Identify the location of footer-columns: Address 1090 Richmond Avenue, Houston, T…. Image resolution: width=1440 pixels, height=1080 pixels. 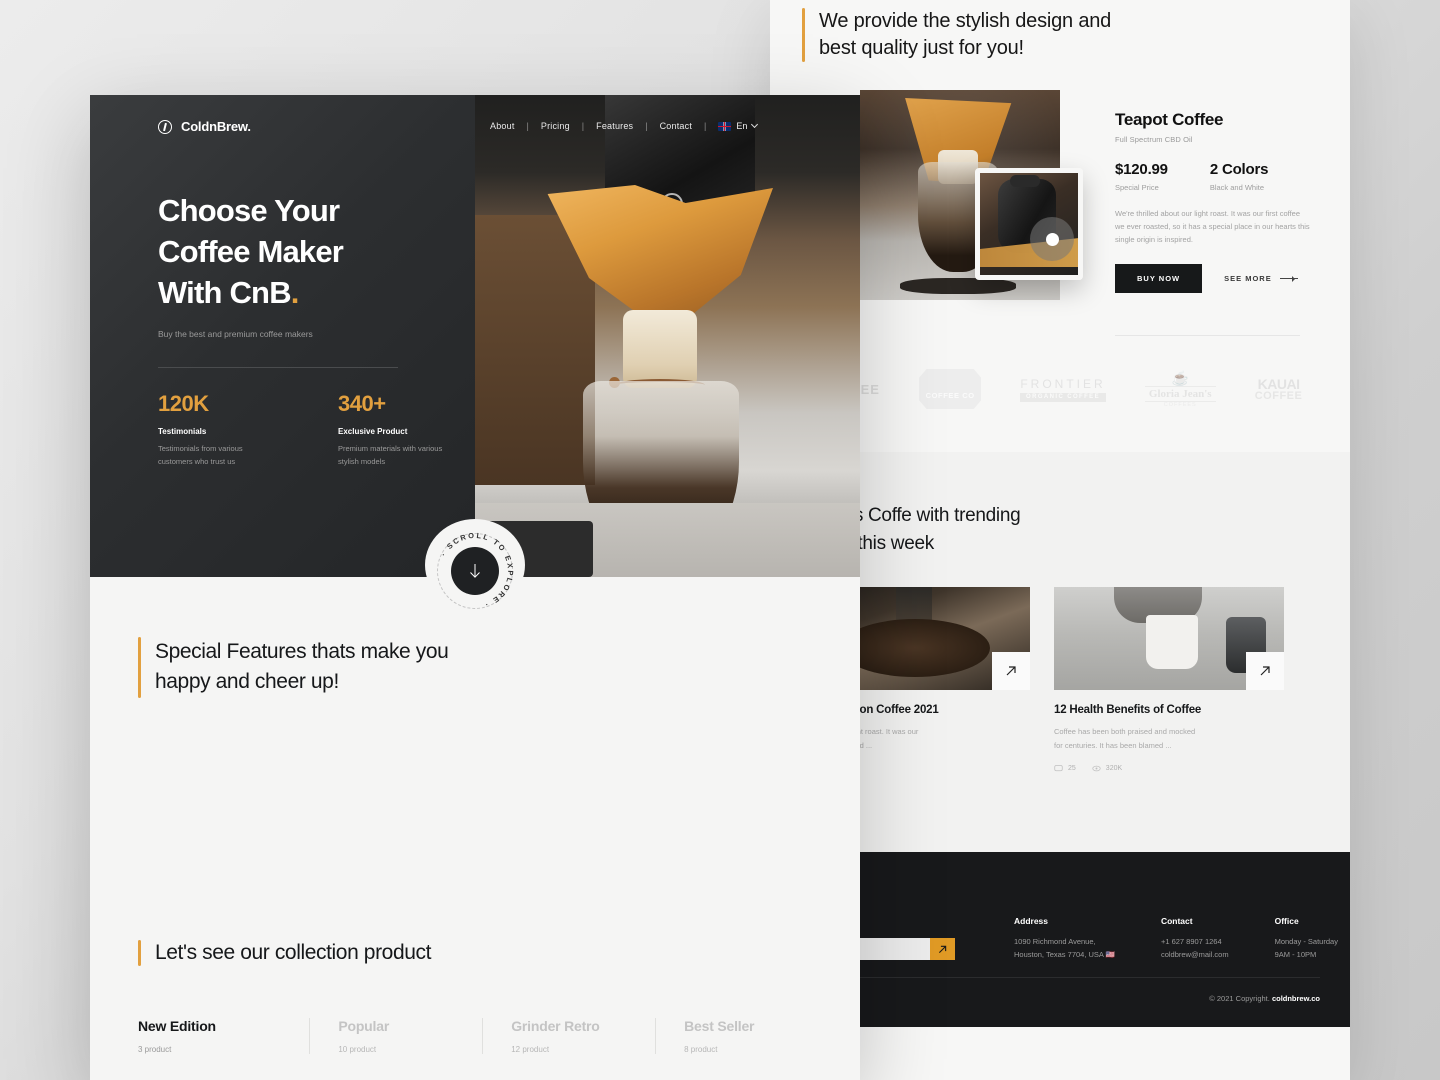
(1176, 939).